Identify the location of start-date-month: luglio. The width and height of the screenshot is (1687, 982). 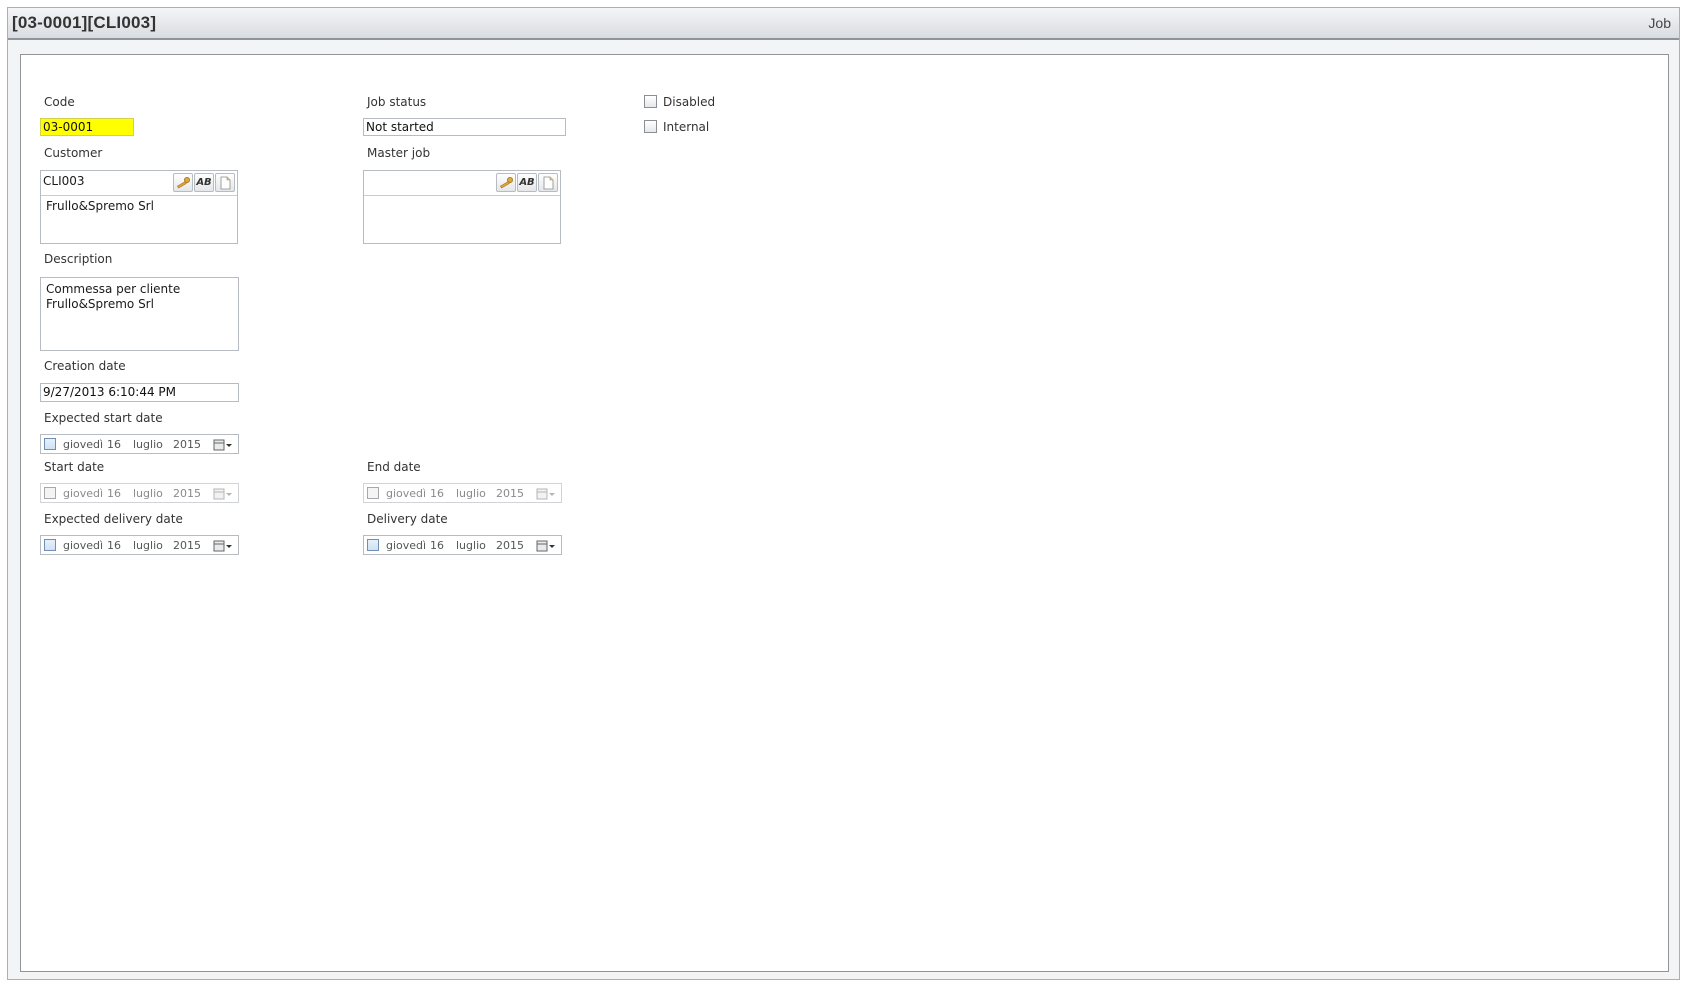
(148, 493).